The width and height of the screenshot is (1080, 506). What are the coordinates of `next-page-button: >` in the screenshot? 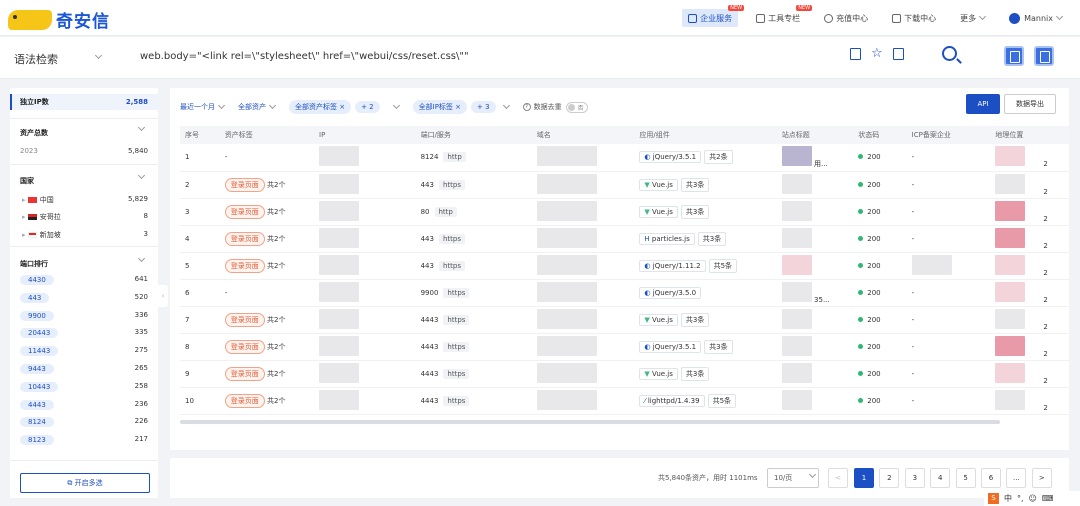 It's located at (1041, 478).